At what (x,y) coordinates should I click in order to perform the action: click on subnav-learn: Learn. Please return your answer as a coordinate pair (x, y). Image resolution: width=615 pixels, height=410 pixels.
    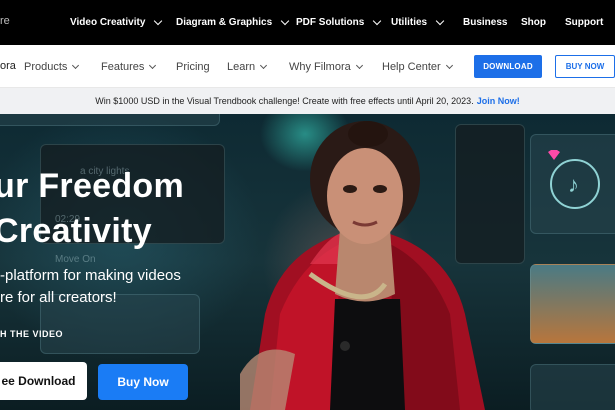
    Looking at the image, I should click on (247, 66).